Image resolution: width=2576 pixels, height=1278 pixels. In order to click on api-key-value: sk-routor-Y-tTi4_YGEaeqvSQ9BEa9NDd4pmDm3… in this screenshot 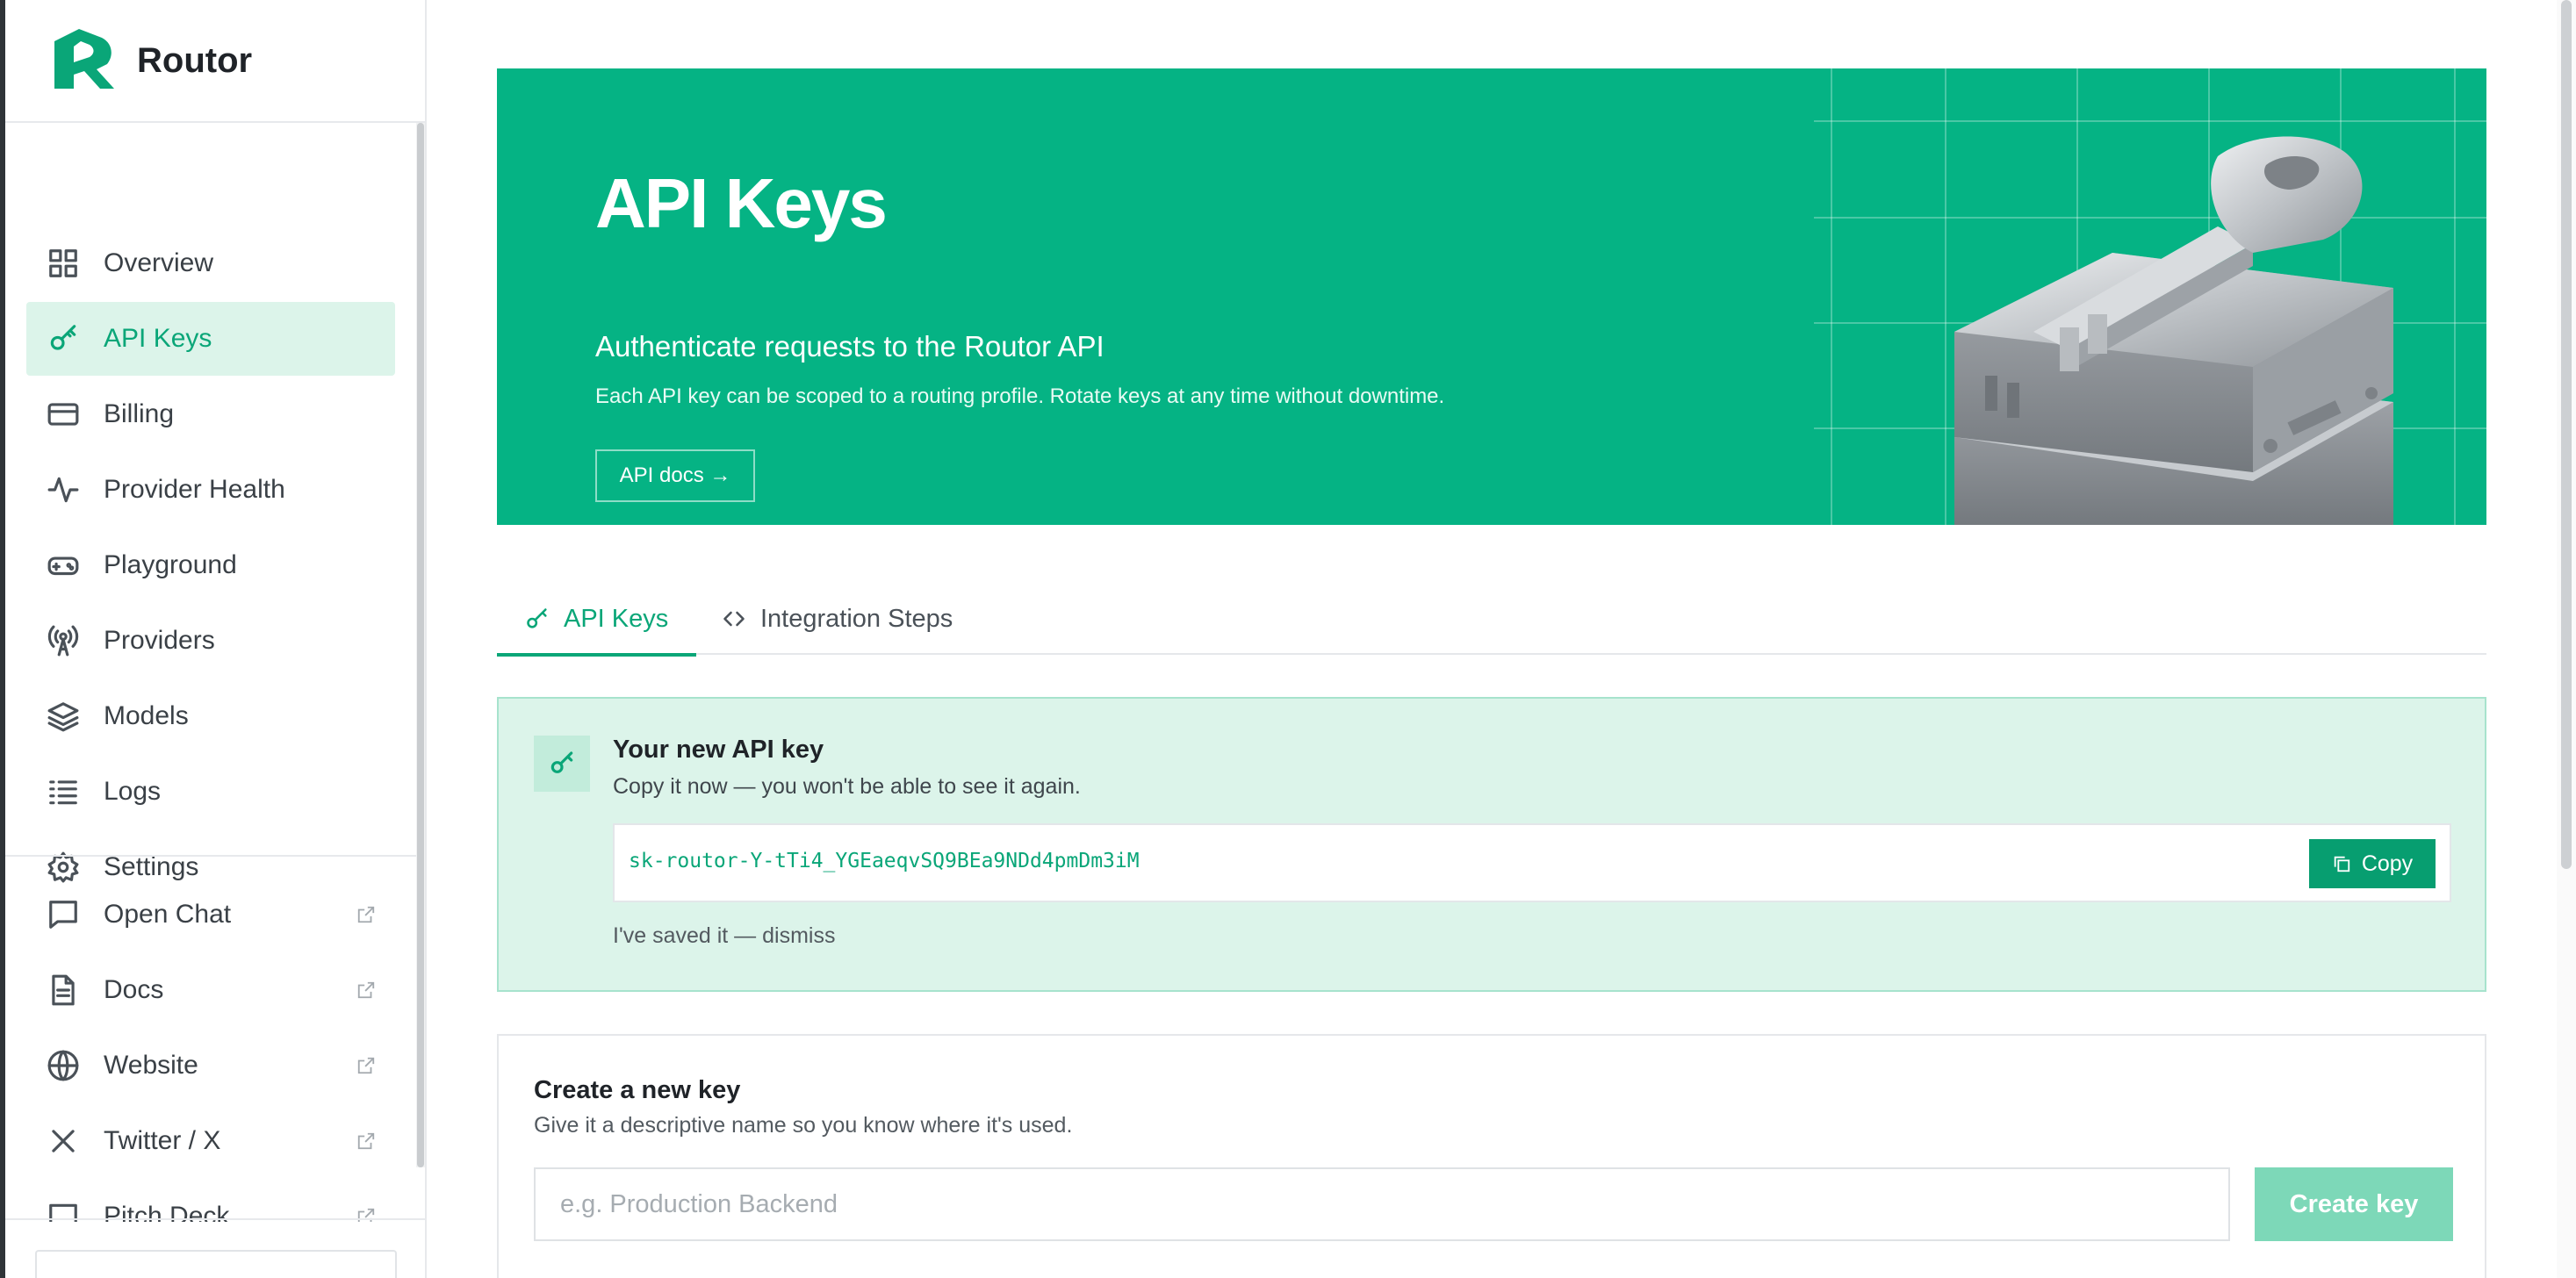, I will do `click(884, 861)`.